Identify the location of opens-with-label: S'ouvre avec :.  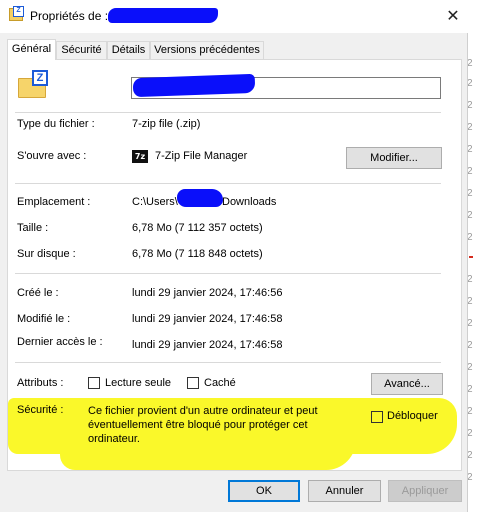
(52, 156).